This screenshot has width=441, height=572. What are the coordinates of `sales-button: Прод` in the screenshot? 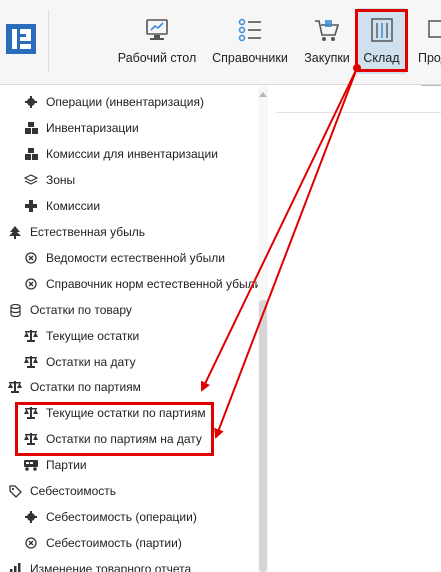 It's located at (428, 41).